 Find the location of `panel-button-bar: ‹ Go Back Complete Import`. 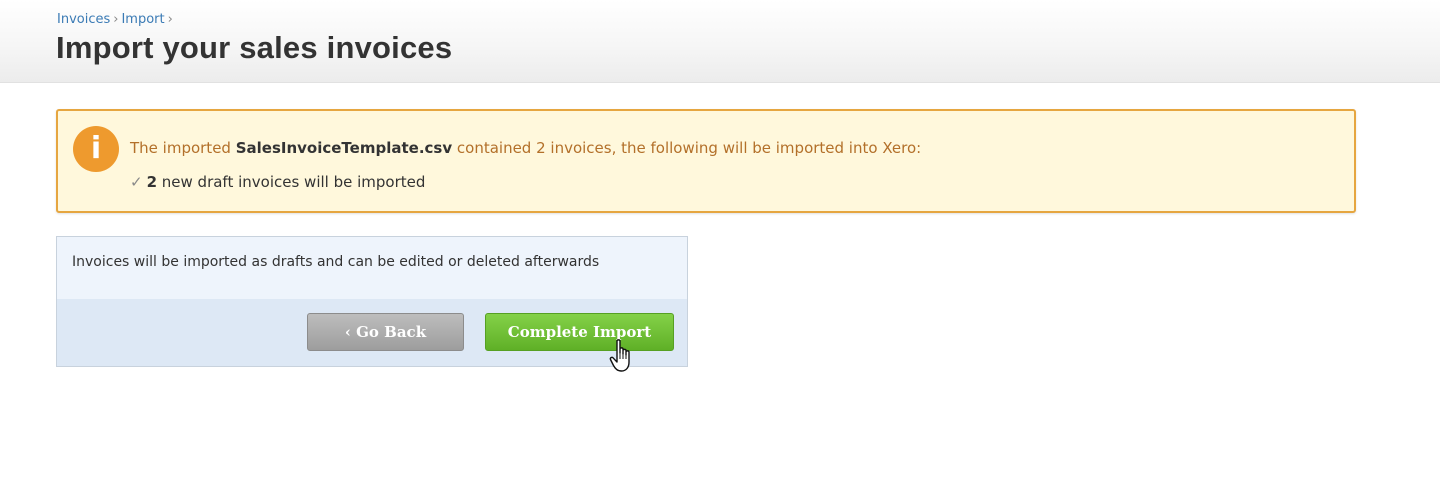

panel-button-bar: ‹ Go Back Complete Import is located at coordinates (372, 332).